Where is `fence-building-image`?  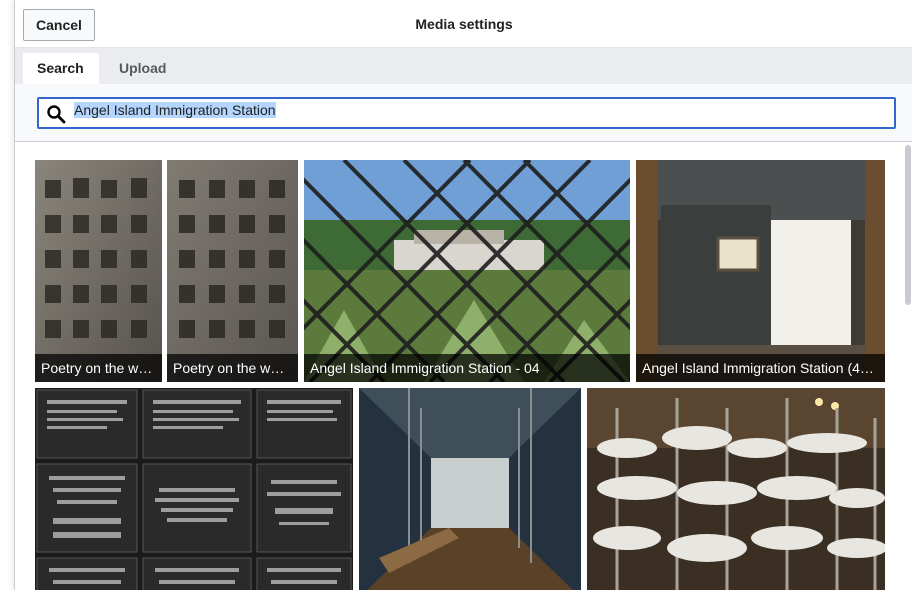 fence-building-image is located at coordinates (467, 271).